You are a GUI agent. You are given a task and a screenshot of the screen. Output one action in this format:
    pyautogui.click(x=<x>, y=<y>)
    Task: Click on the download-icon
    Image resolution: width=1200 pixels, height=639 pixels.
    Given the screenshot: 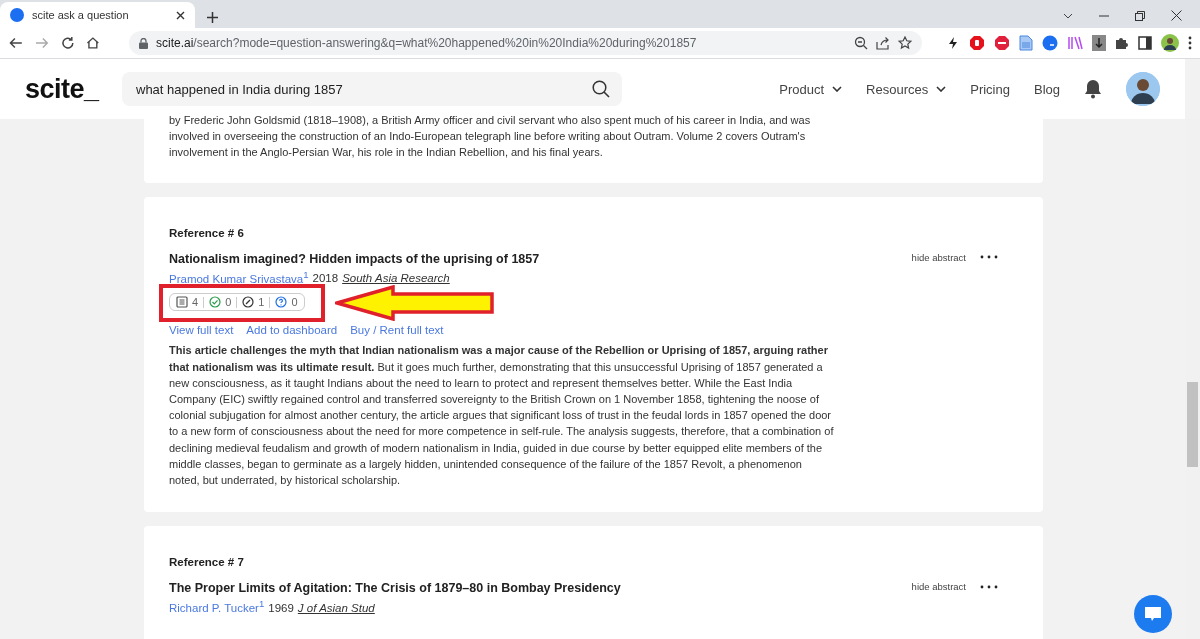 What is the action you would take?
    pyautogui.click(x=1099, y=43)
    